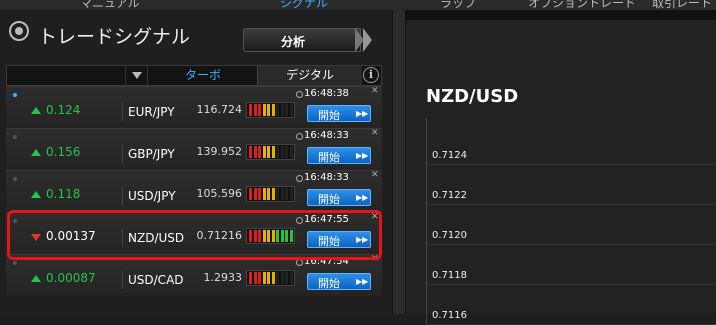 This screenshot has height=325, width=716. What do you see at coordinates (202, 75) in the screenshot?
I see `tab-turbo: ターボ` at bounding box center [202, 75].